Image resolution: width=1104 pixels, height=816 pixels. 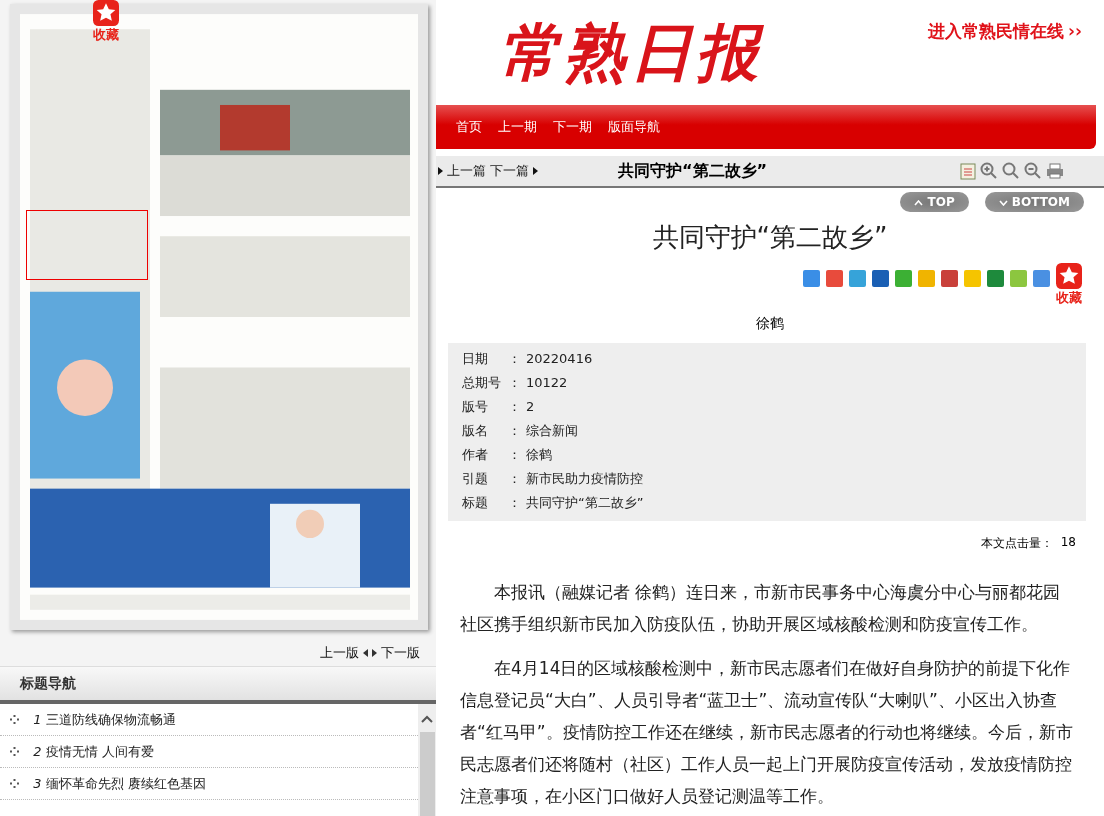 What do you see at coordinates (761, 608) in the screenshot?
I see `article-paragraph: 本报讯（融媒记者 徐鹤）连日来，市新市民事务中心海虞分中心与丽都花园社区携手组织新市民加入防疫队伍，协助开展区域核酸检测和防疫宣传工作。` at bounding box center [761, 608].